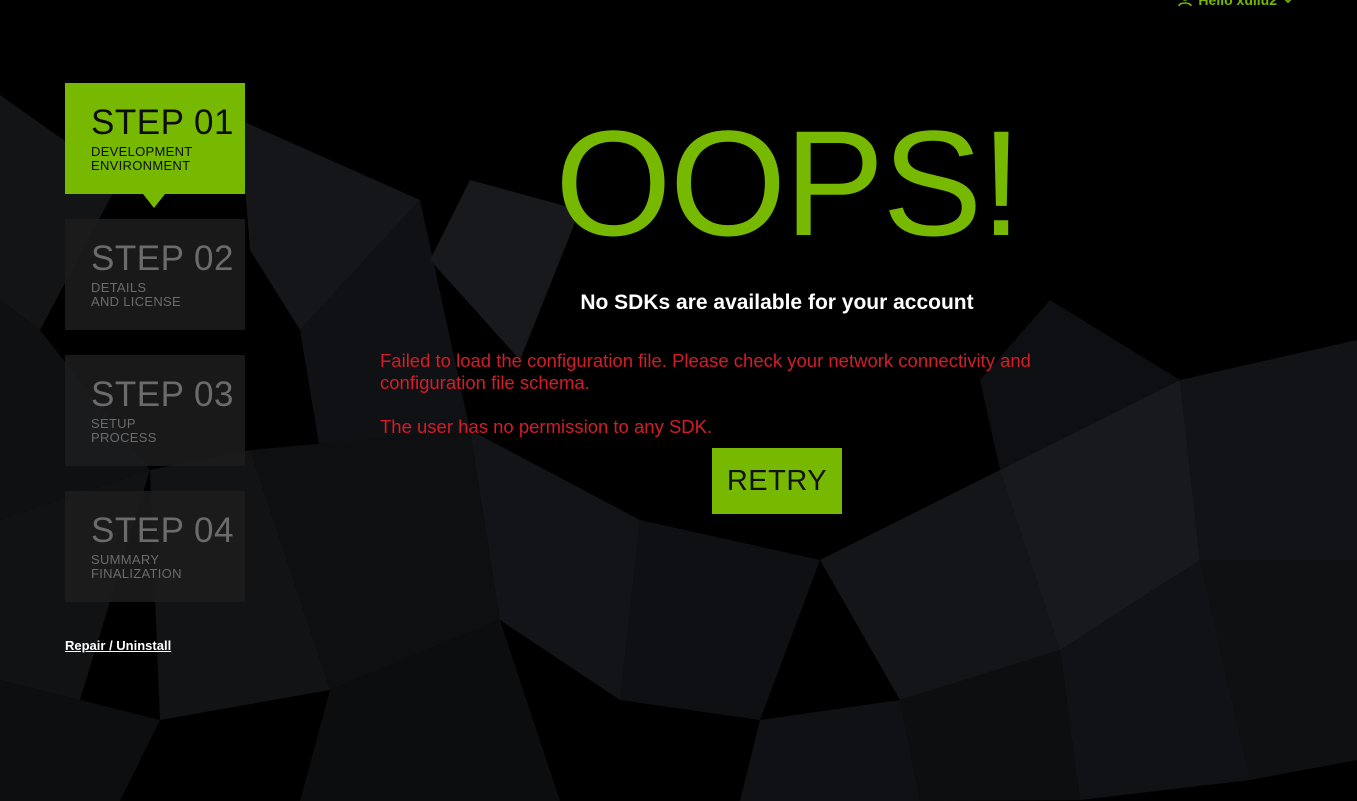  Describe the element at coordinates (162, 258) in the screenshot. I see `step-number: STEP 02` at that location.